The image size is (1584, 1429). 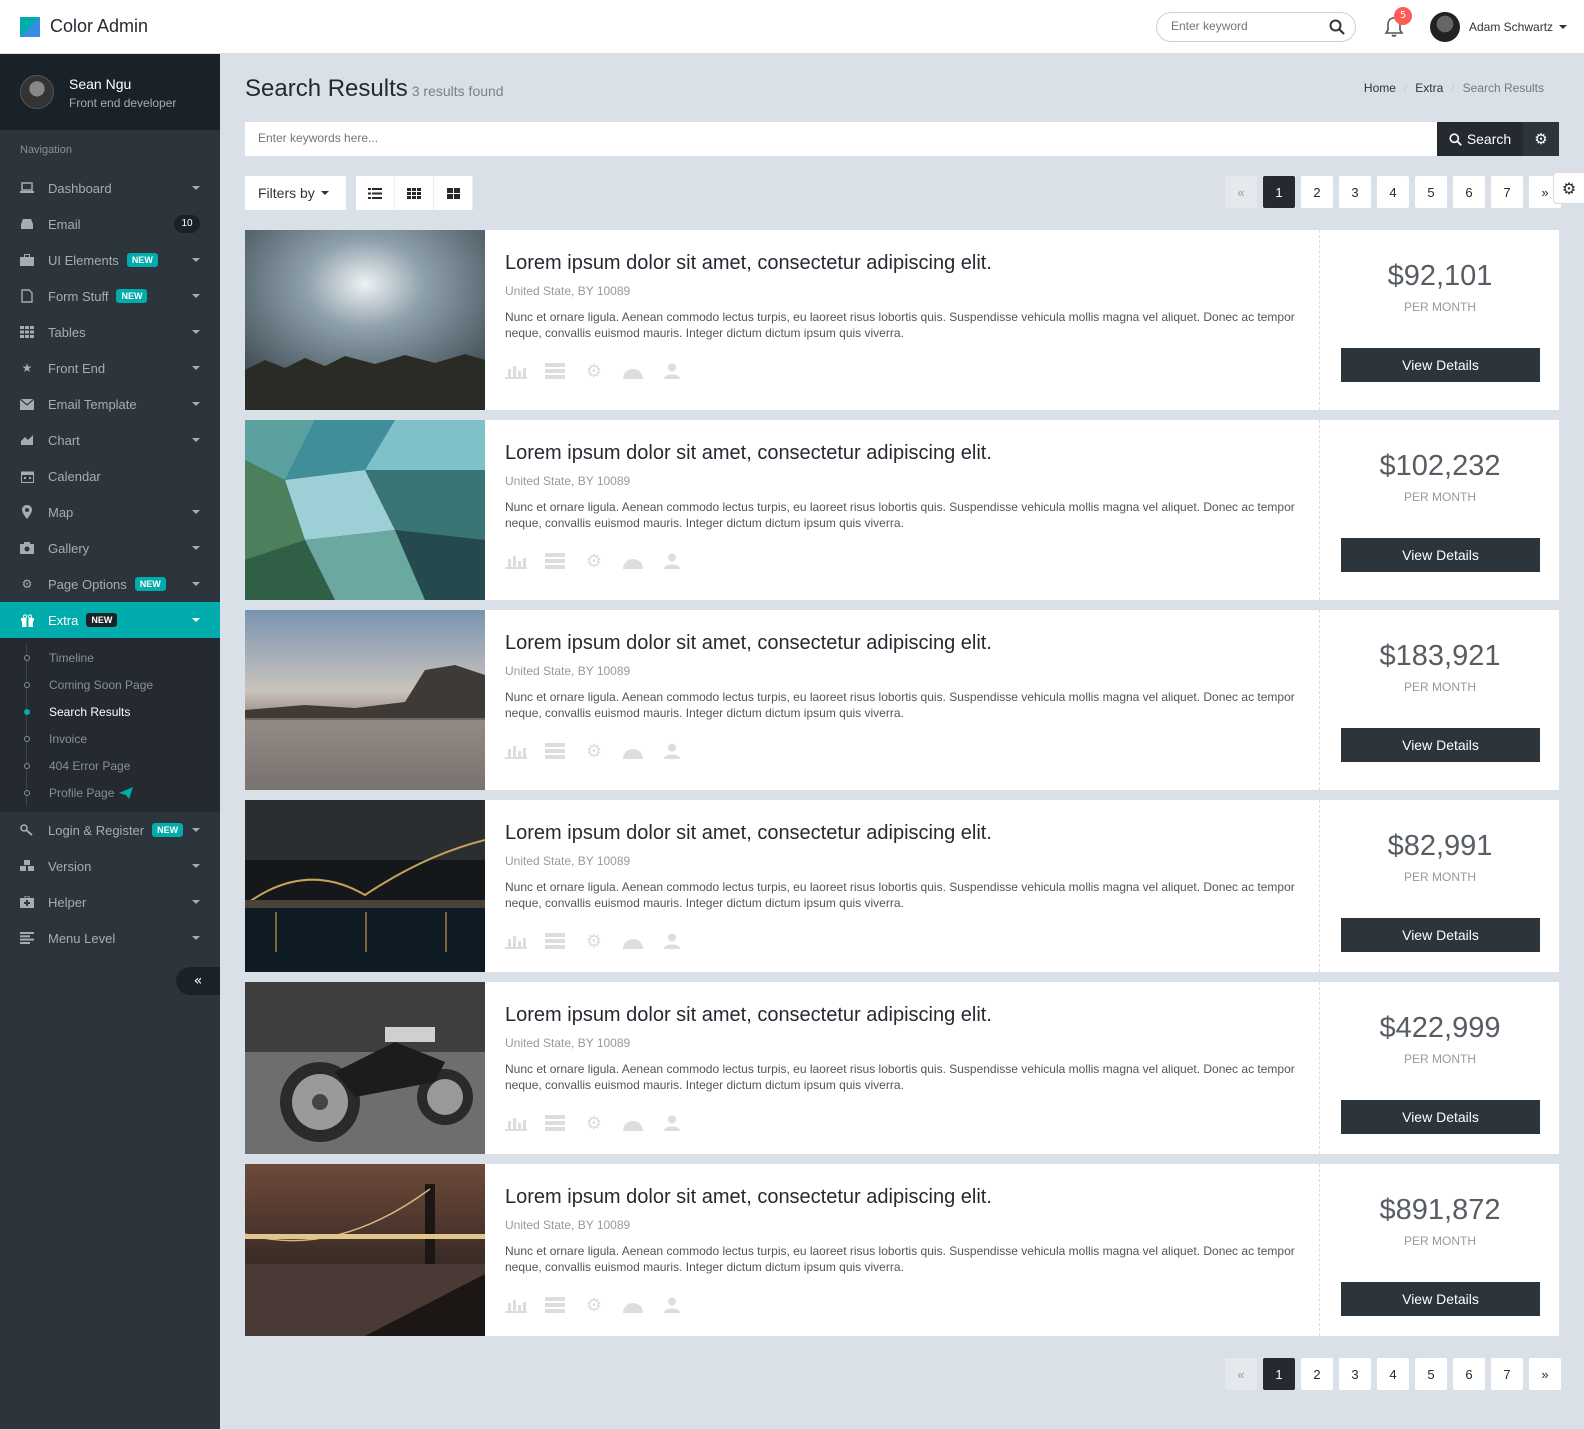 I want to click on sidebar-item-version: Version, so click(x=110, y=866).